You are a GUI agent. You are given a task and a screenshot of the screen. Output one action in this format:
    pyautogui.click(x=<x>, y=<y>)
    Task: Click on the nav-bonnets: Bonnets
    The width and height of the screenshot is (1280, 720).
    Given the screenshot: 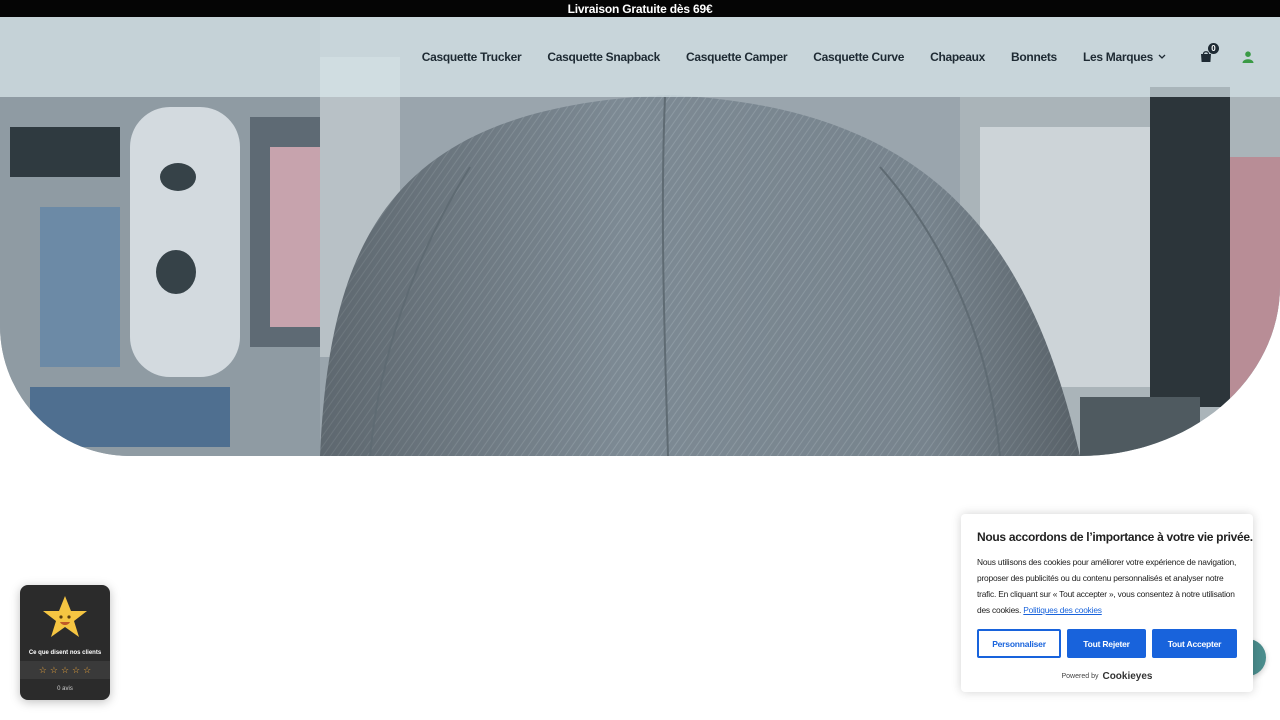 What is the action you would take?
    pyautogui.click(x=1034, y=57)
    